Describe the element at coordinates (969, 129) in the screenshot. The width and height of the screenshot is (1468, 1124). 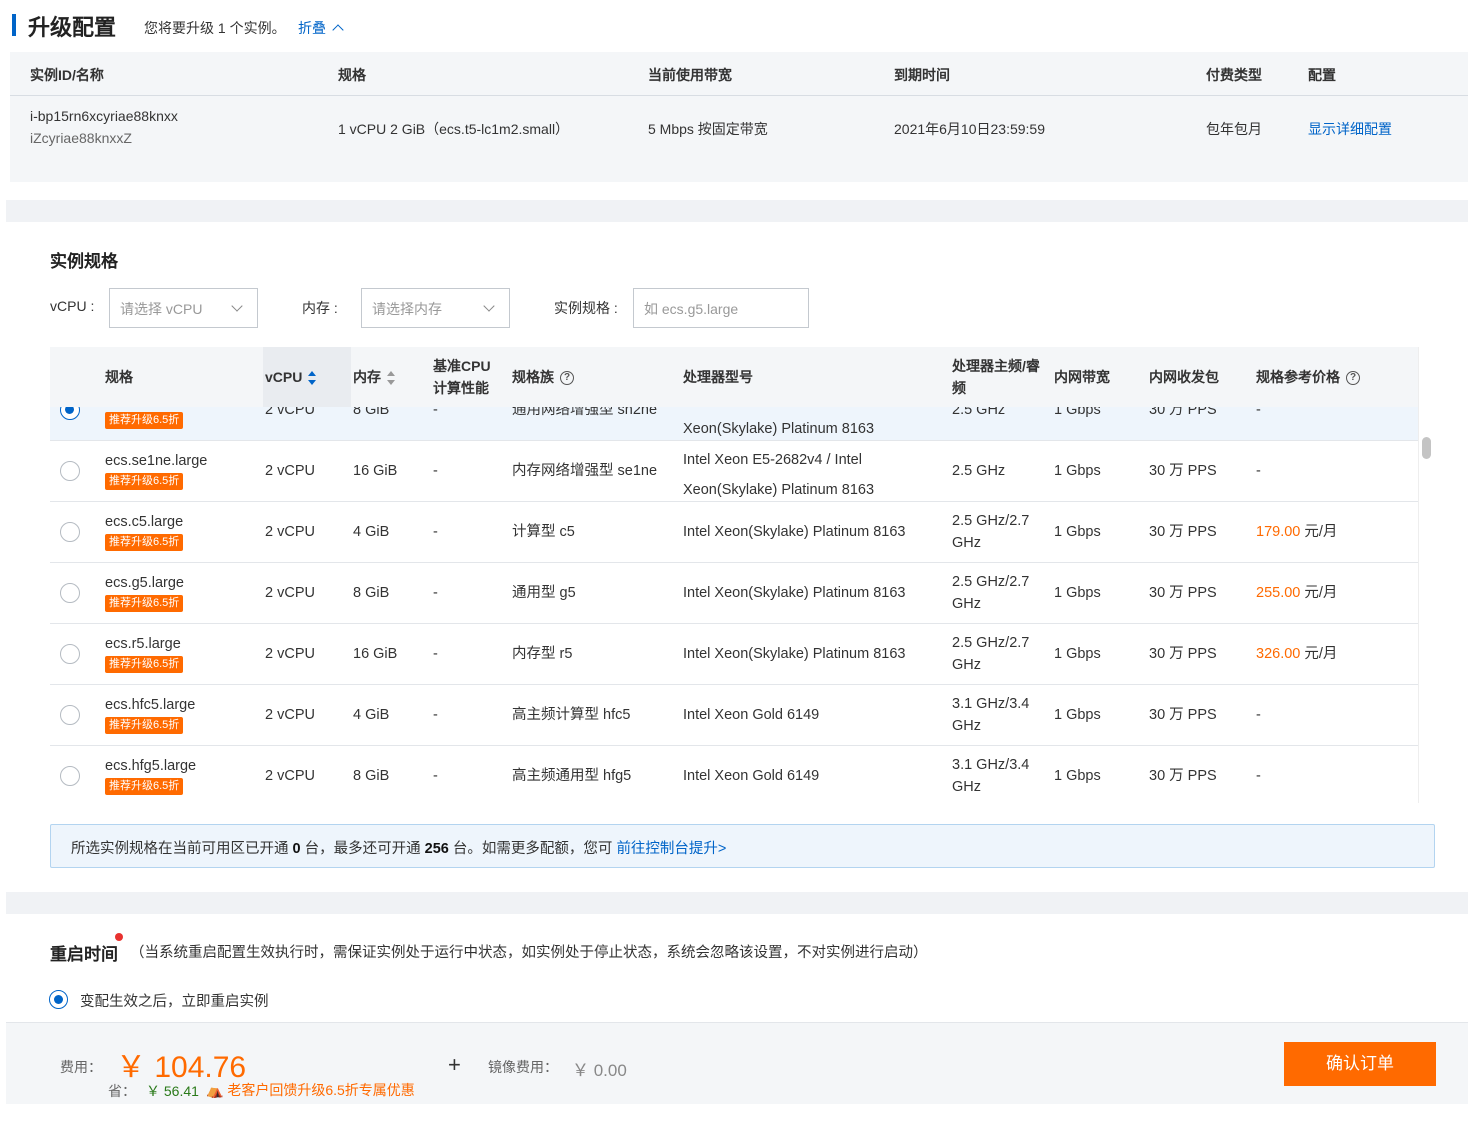
I see `instance-expire: 2021年6月10日23:59:59` at that location.